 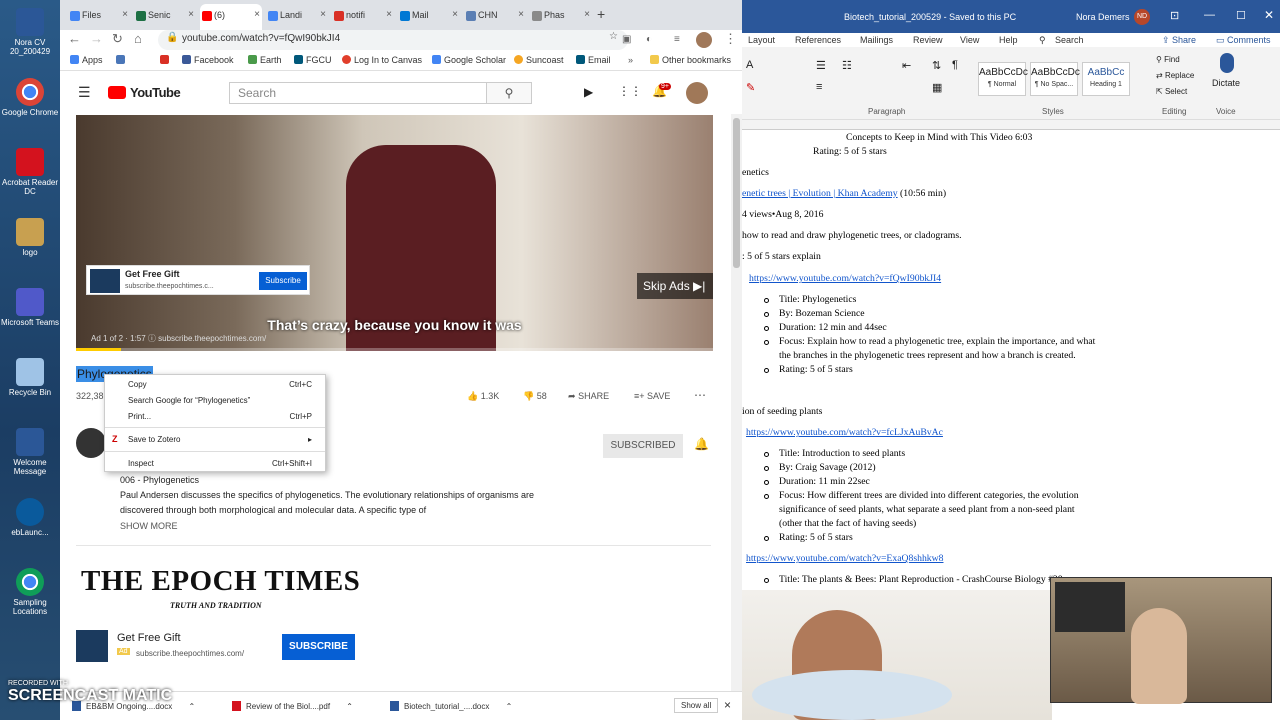 I want to click on apps-grid-icon: ⋮⋮, so click(x=630, y=91).